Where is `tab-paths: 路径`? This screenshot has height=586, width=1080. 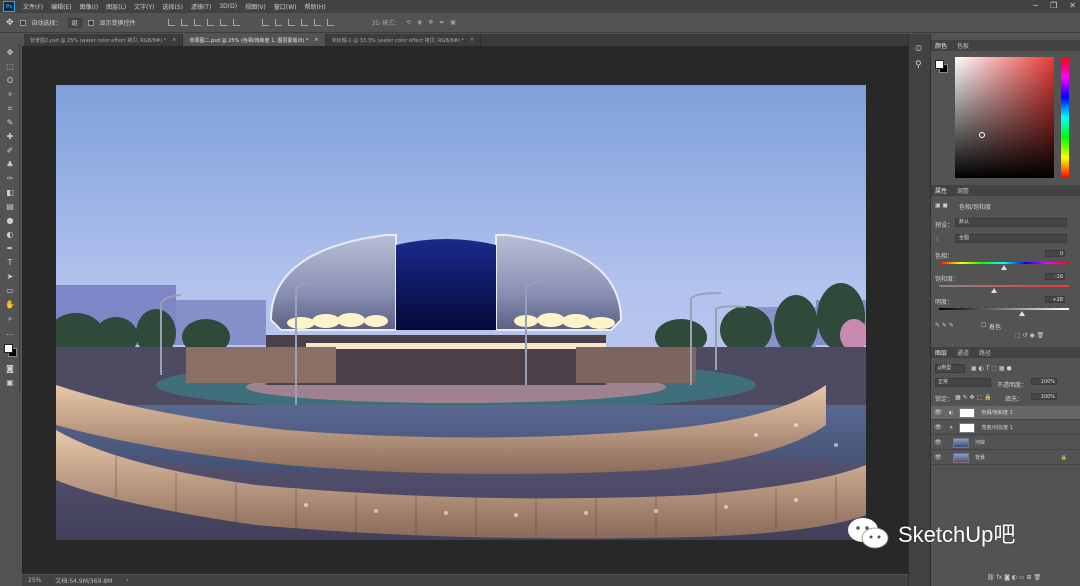 tab-paths: 路径 is located at coordinates (985, 352).